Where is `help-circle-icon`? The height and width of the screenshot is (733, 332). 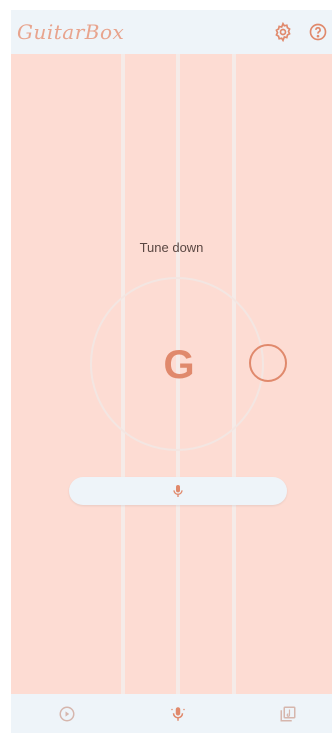 help-circle-icon is located at coordinates (318, 32).